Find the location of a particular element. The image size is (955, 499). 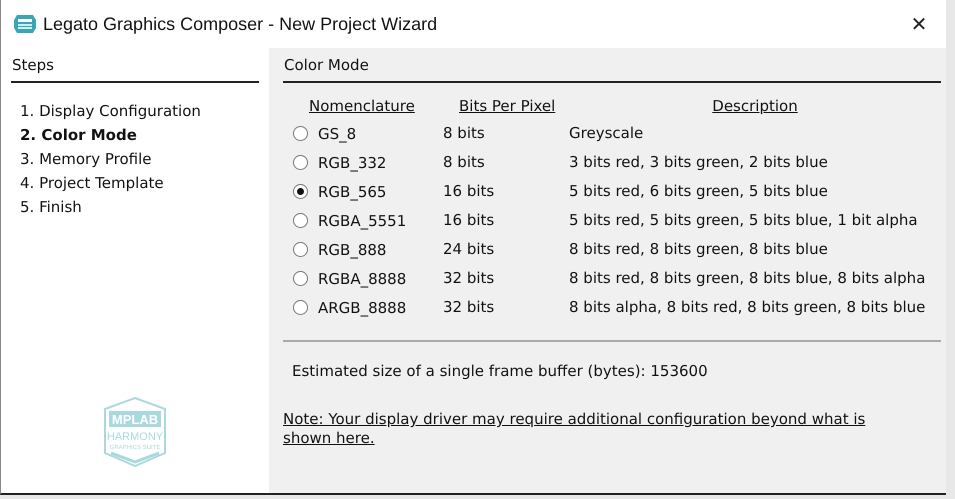

description-cell-text: 8 bits red, 8 bits green, 8 bits blue is located at coordinates (699, 249).